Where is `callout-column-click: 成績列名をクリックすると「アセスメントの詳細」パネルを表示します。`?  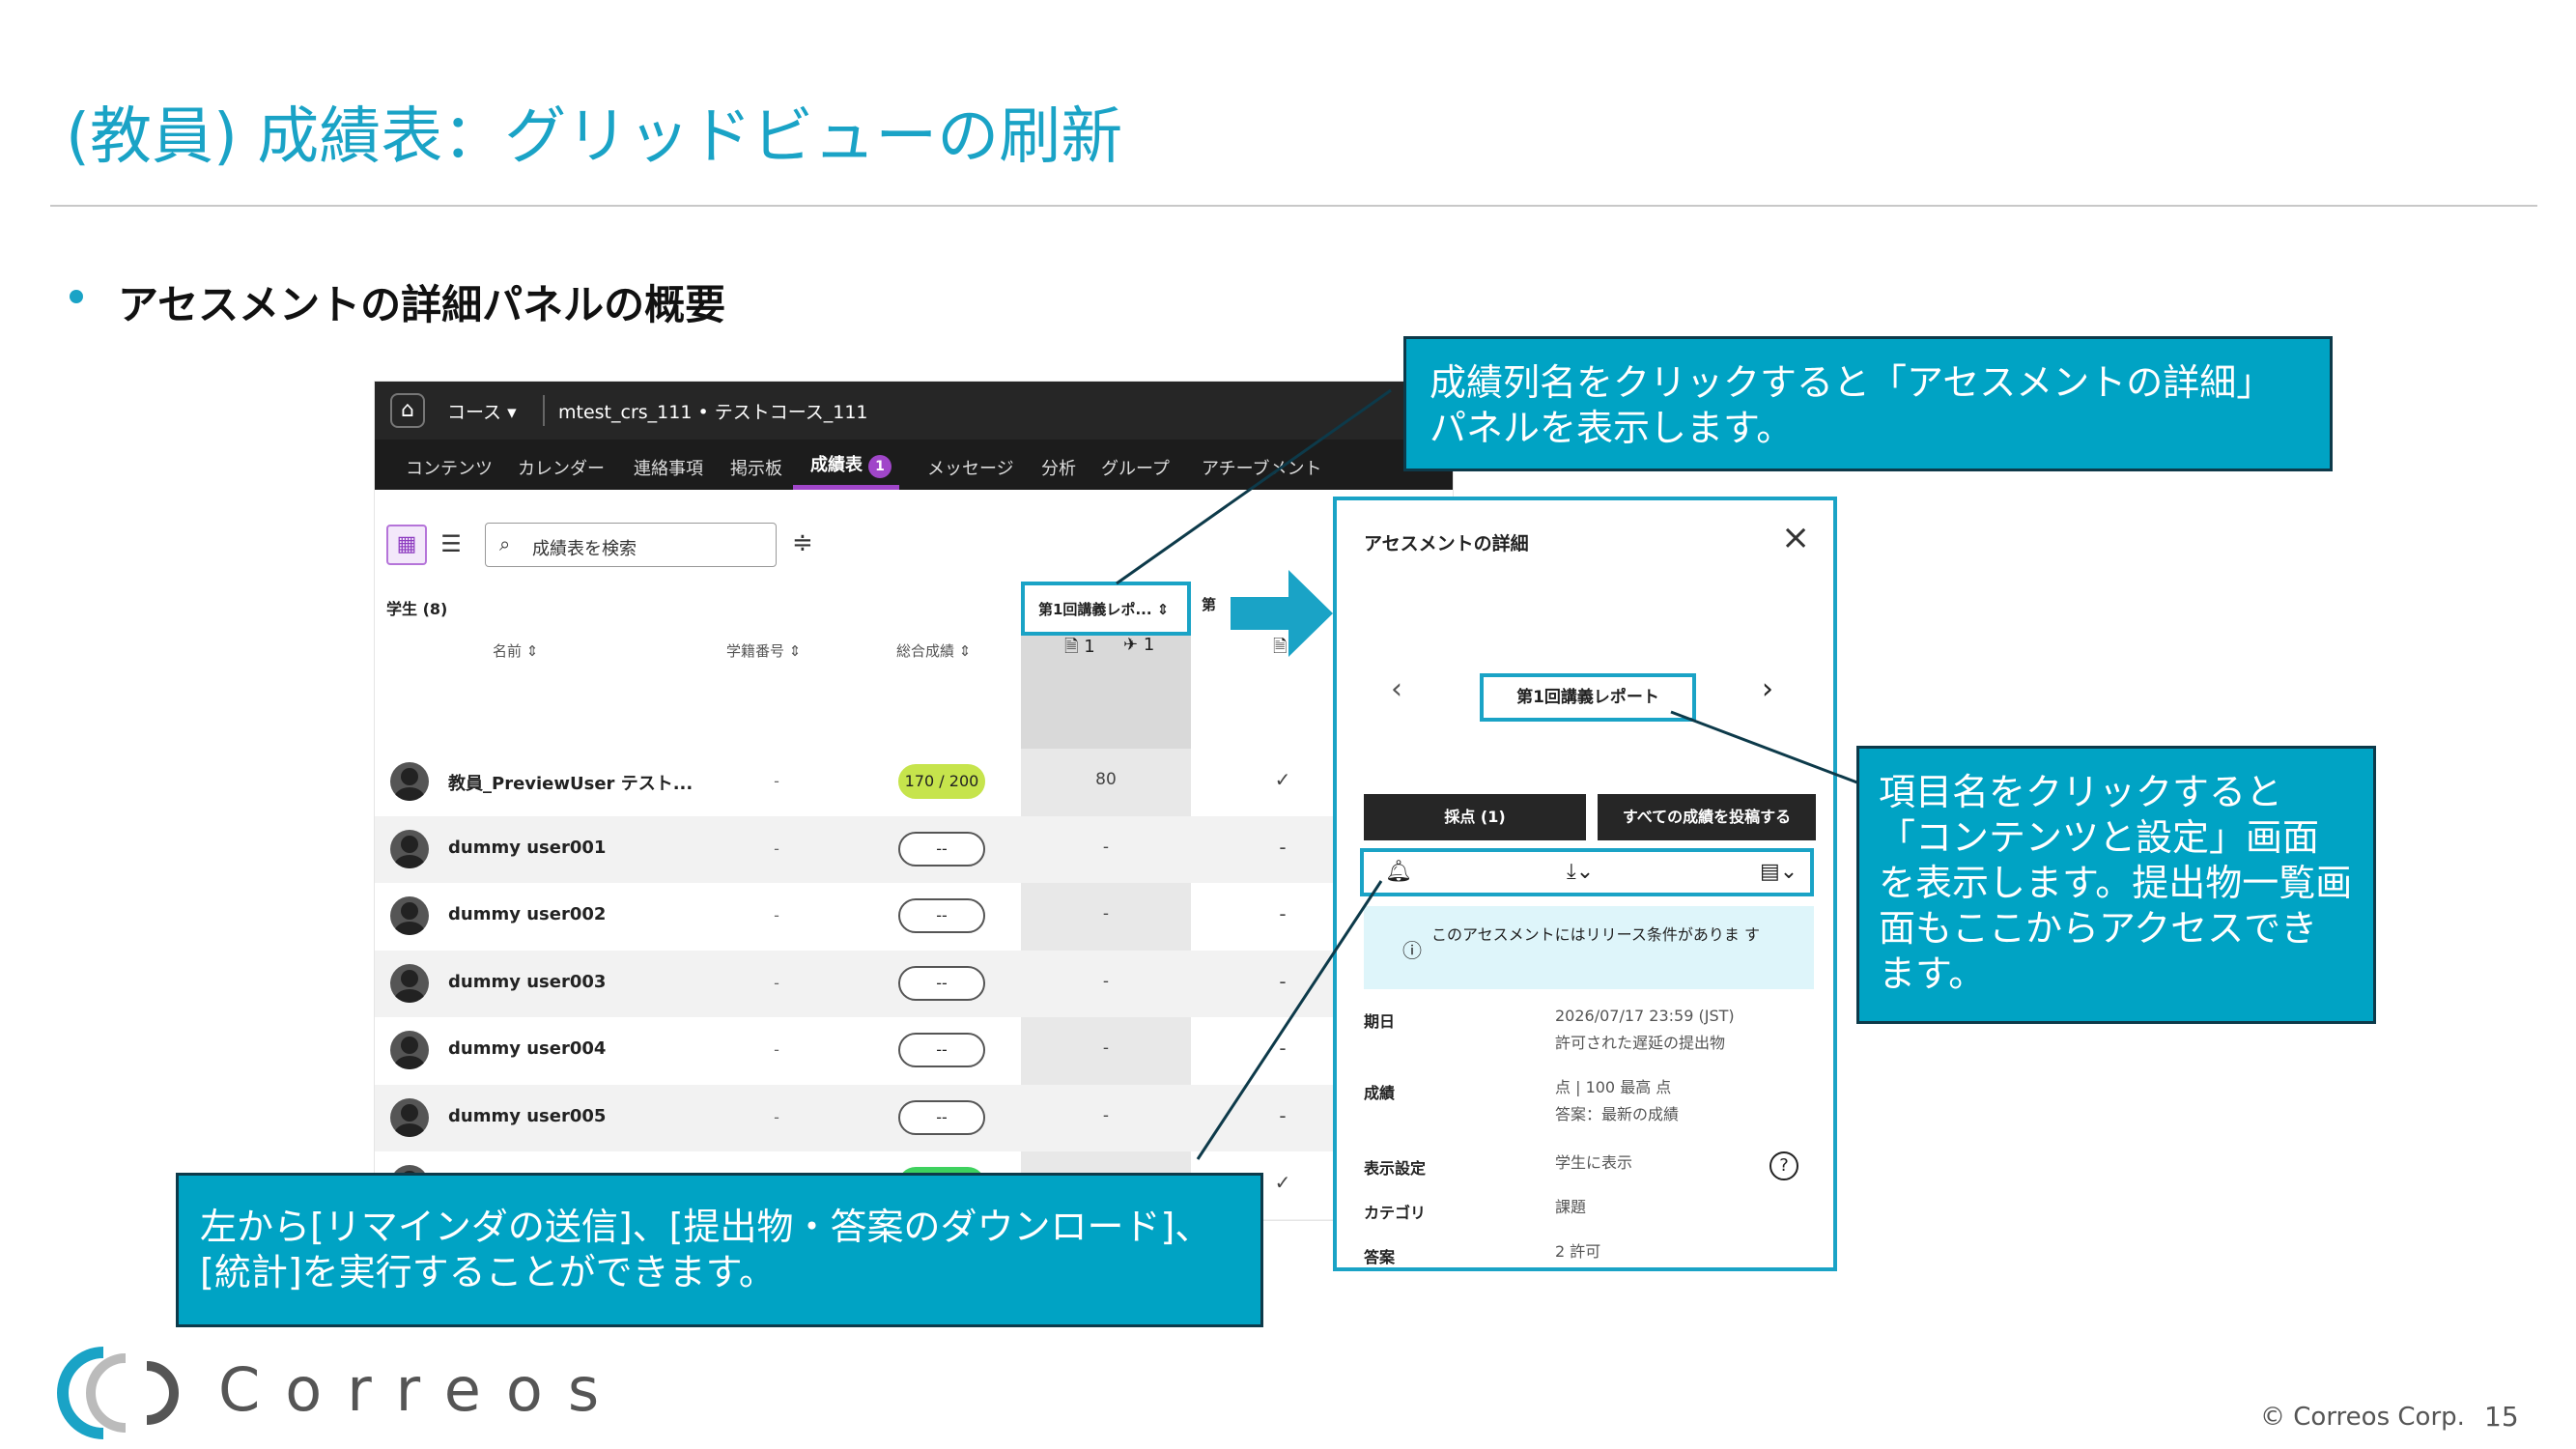 callout-column-click: 成績列名をクリックすると「アセスメントの詳細」パネルを表示します。 is located at coordinates (1868, 403).